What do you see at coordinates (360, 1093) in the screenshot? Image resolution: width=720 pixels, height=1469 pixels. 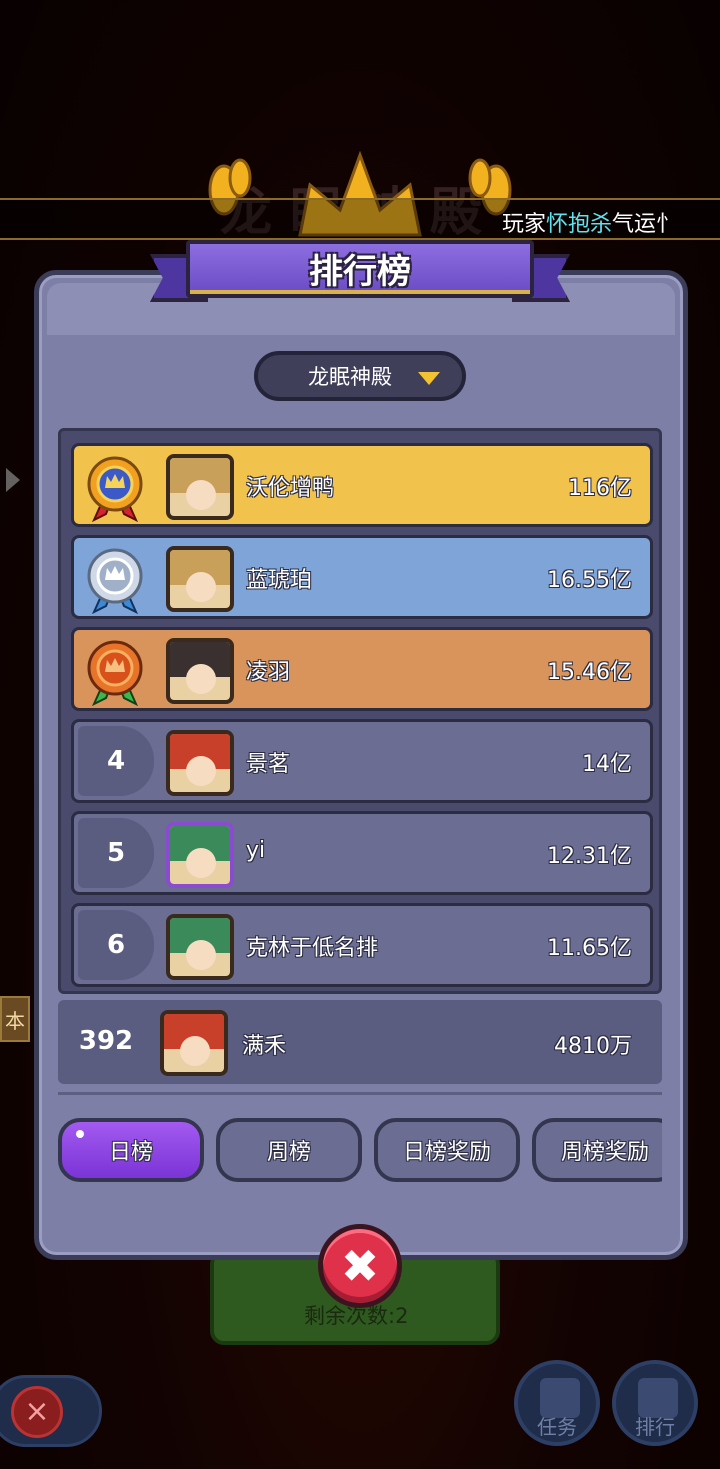 I see `divider` at bounding box center [360, 1093].